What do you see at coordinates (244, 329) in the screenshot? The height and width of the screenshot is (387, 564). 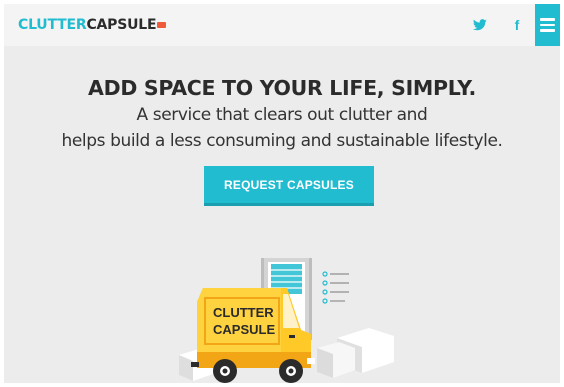 I see `truck-text-capsule: CAPSULE` at bounding box center [244, 329].